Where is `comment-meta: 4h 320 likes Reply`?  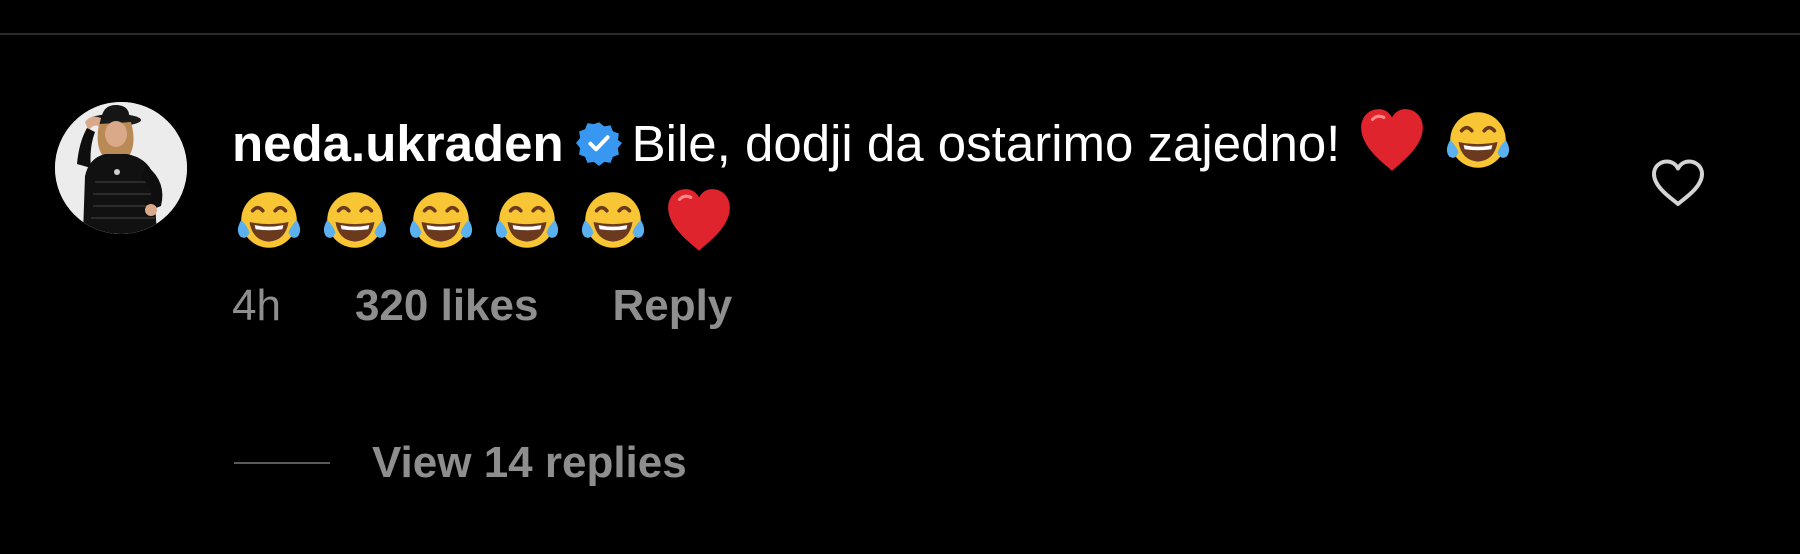
comment-meta: 4h 320 likes Reply is located at coordinates (482, 306).